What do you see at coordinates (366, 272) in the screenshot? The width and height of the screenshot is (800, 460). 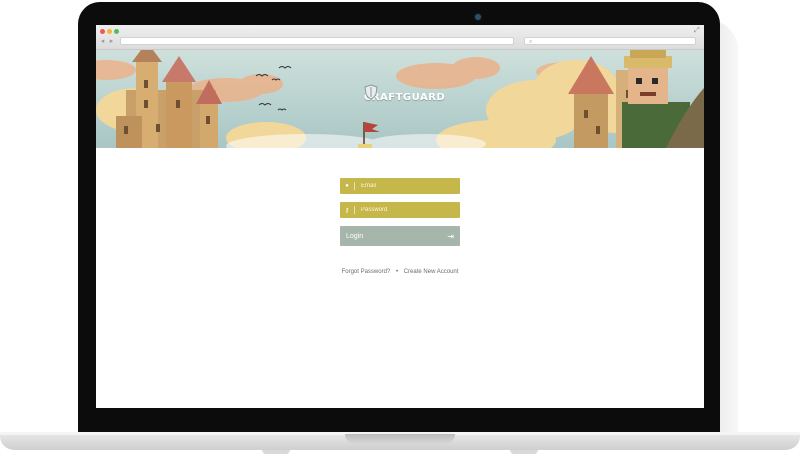 I see `forgot-password-link: Forgot Password?` at bounding box center [366, 272].